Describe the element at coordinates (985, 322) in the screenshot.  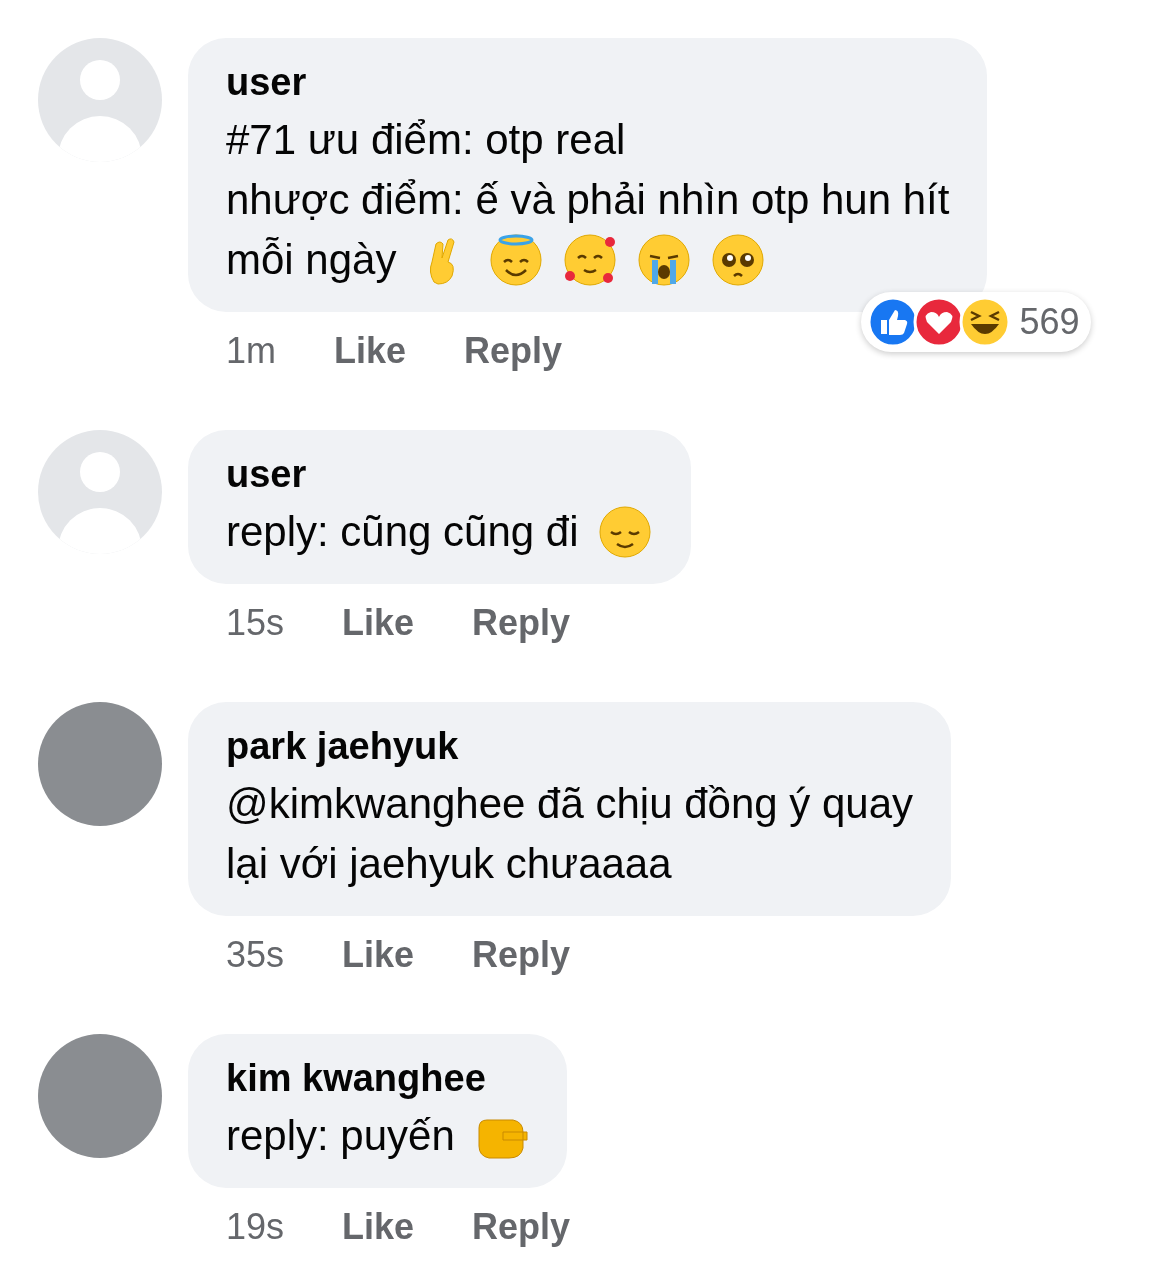
I see `laughing-face-icon` at that location.